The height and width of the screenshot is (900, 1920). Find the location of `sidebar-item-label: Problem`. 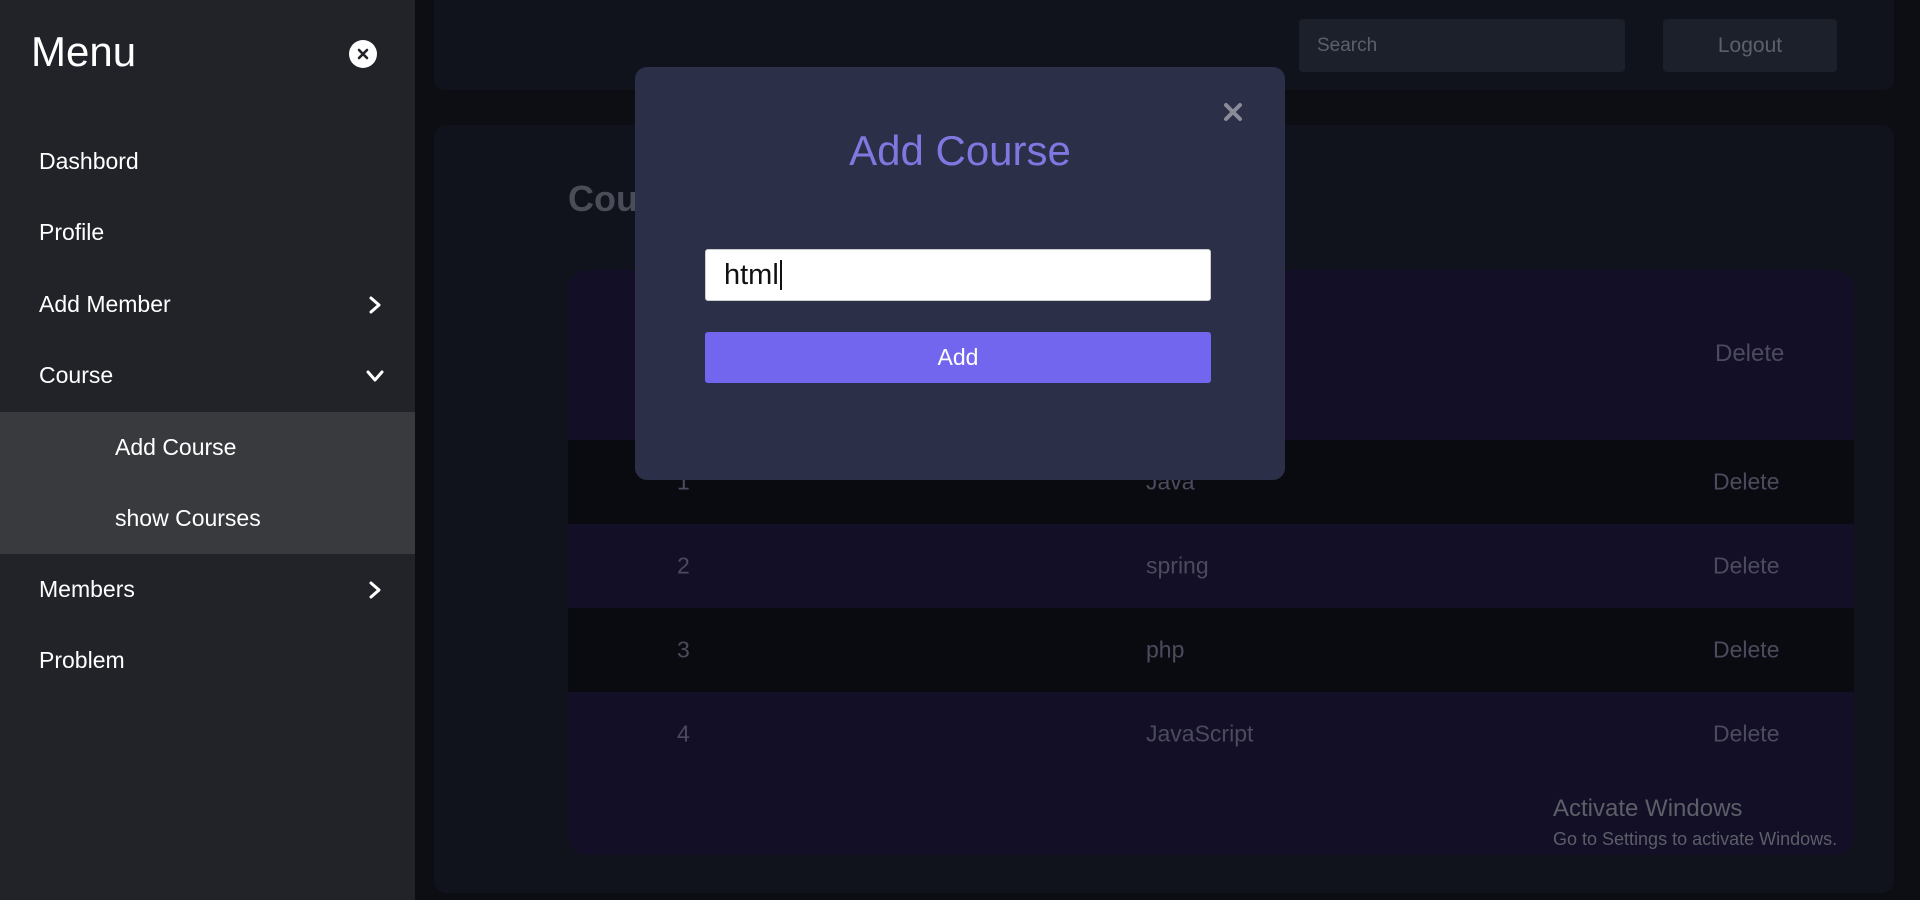

sidebar-item-label: Problem is located at coordinates (82, 660).